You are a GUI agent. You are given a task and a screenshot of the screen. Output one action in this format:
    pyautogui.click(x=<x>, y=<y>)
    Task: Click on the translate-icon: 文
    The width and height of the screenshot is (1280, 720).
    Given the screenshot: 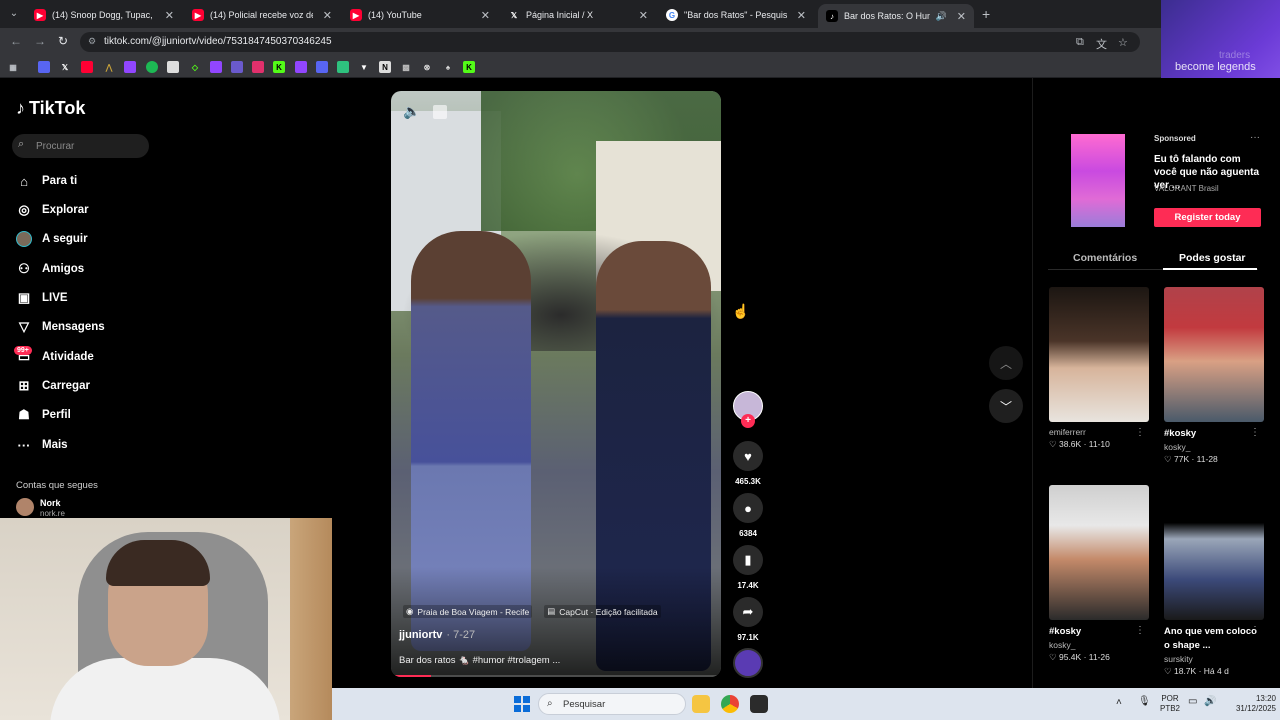 What is the action you would take?
    pyautogui.click(x=1101, y=44)
    